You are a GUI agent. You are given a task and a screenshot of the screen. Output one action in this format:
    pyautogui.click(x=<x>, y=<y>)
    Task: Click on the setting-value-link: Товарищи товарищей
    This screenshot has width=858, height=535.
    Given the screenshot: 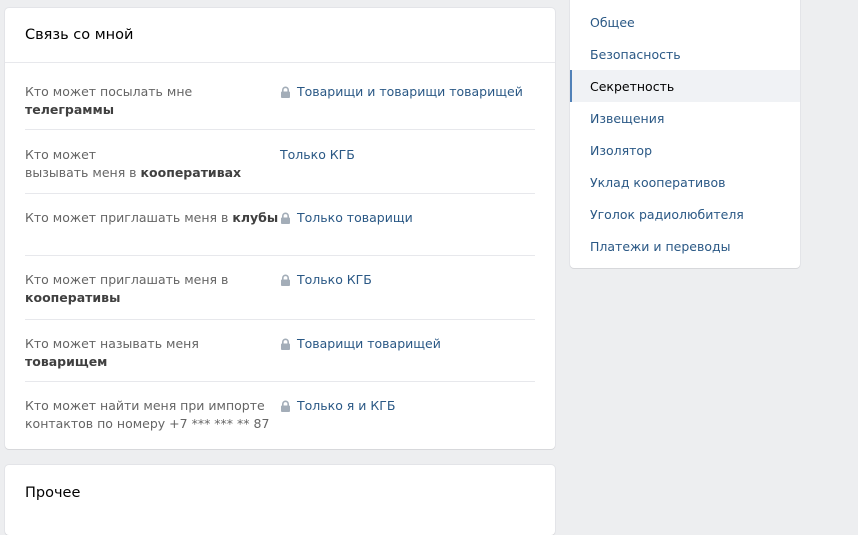 What is the action you would take?
    pyautogui.click(x=360, y=358)
    